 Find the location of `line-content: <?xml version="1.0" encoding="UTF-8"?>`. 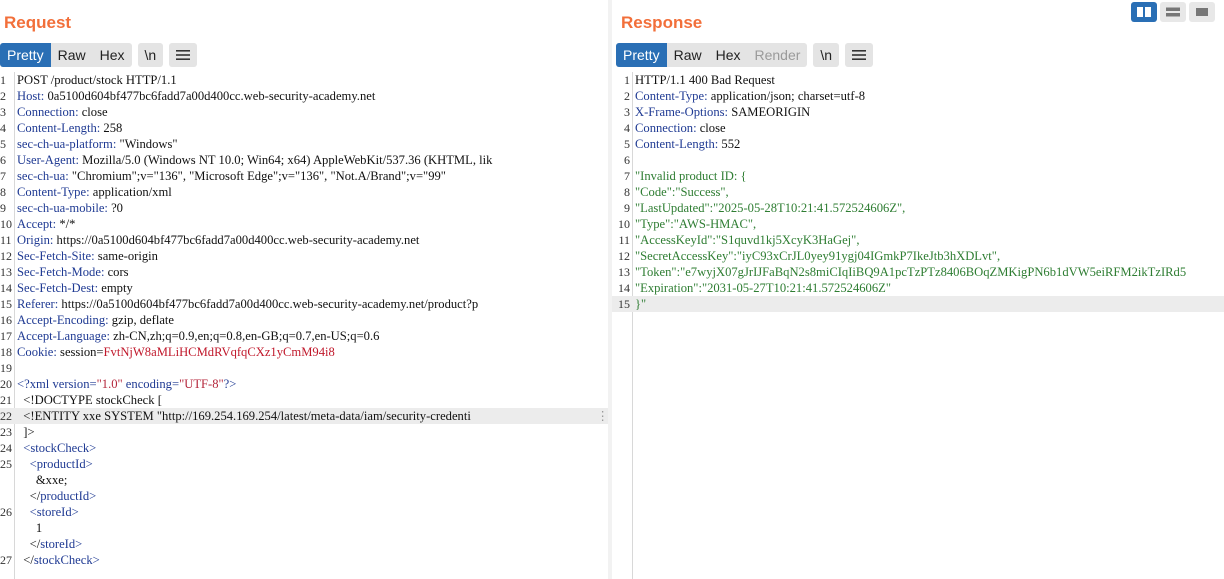

line-content: <?xml version="1.0" encoding="UTF-8"?> is located at coordinates (126, 384).